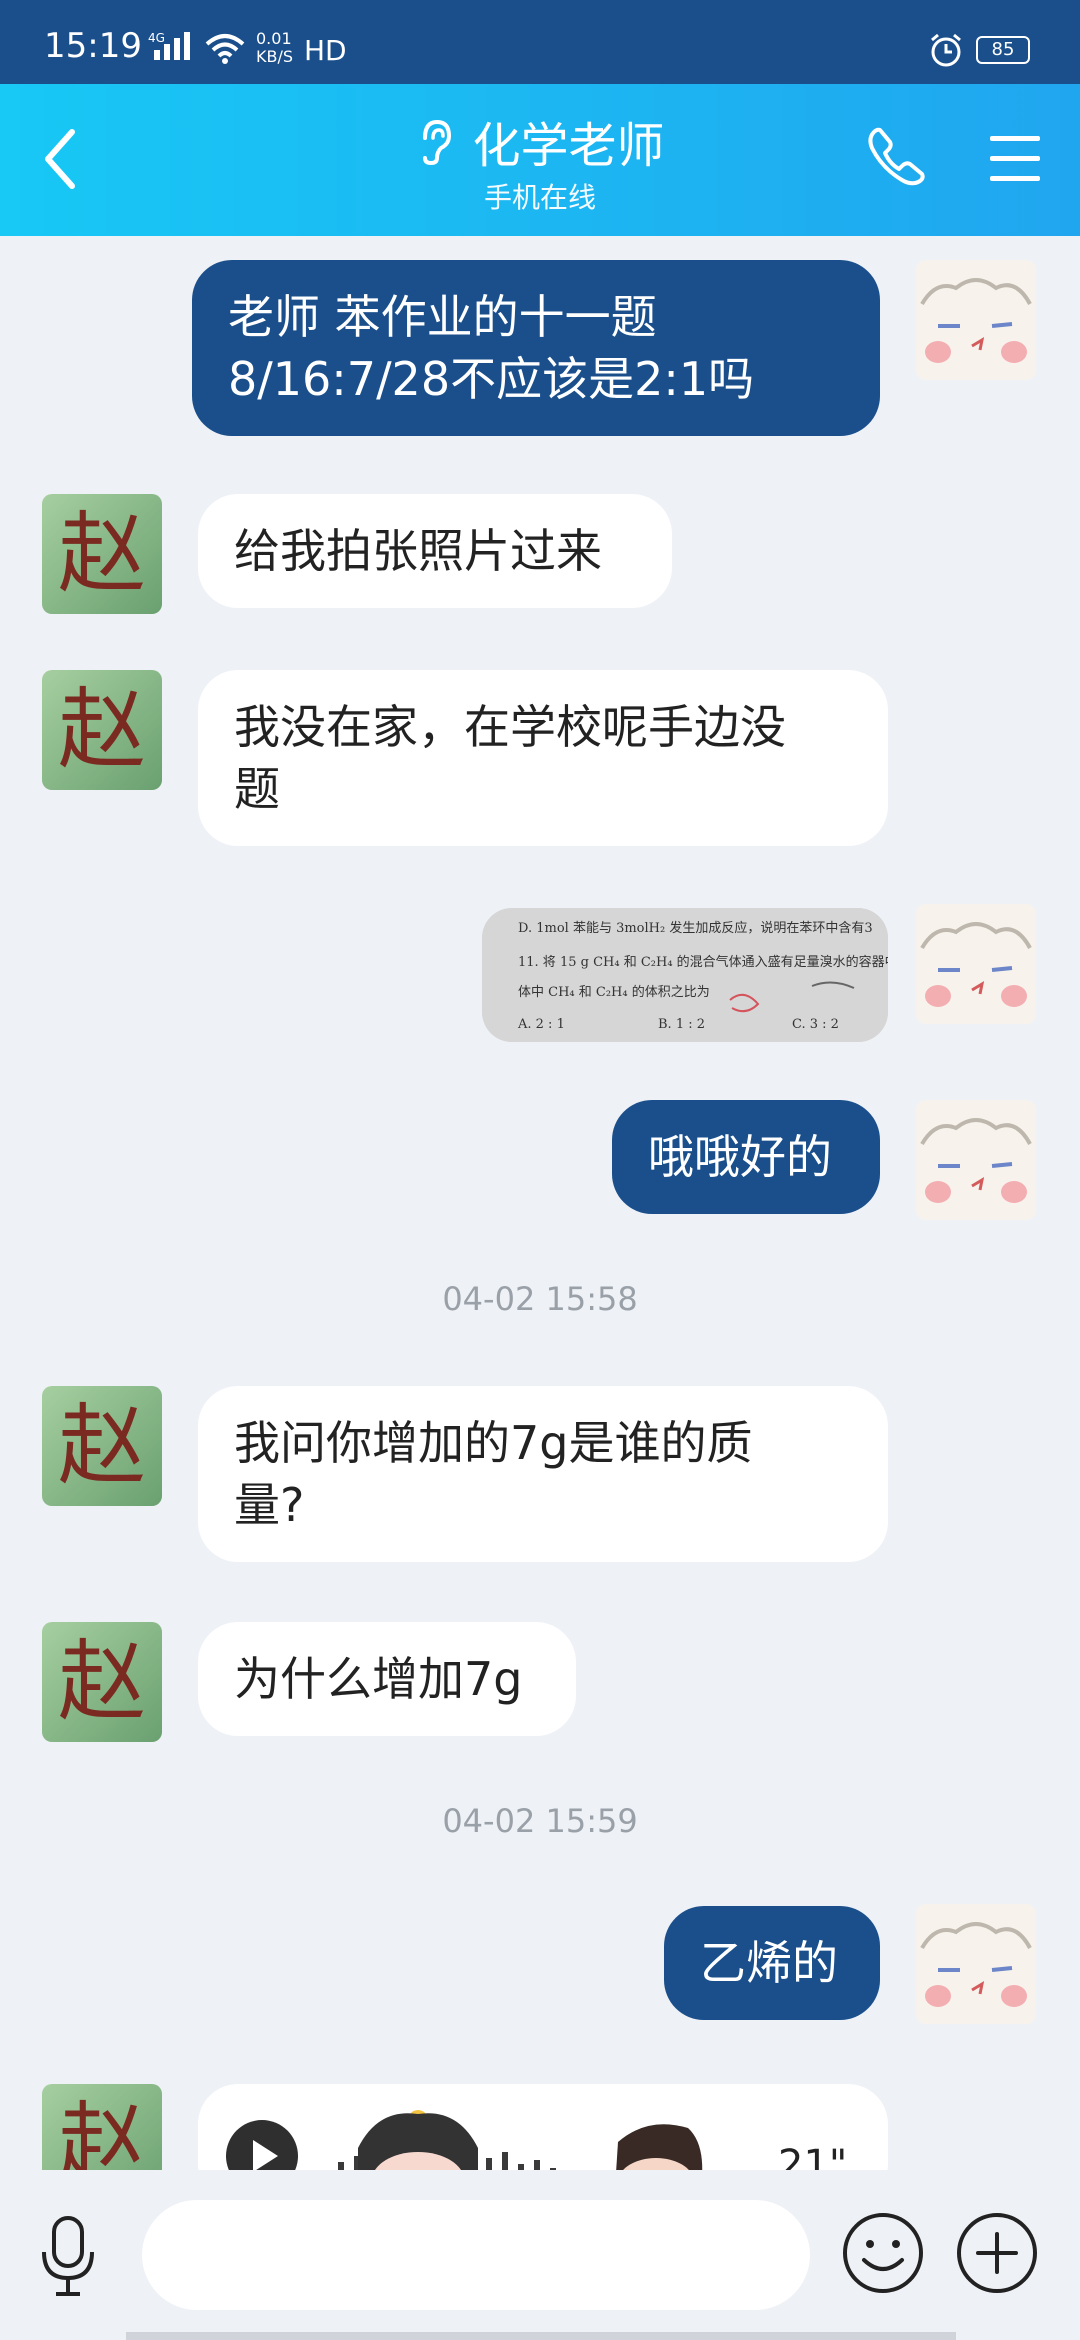 The height and width of the screenshot is (2340, 1080). I want to click on message-bubble-outgoing: 老师 苯作业的十一题 8/16:7/28不应该是2:1吗, so click(536, 348).